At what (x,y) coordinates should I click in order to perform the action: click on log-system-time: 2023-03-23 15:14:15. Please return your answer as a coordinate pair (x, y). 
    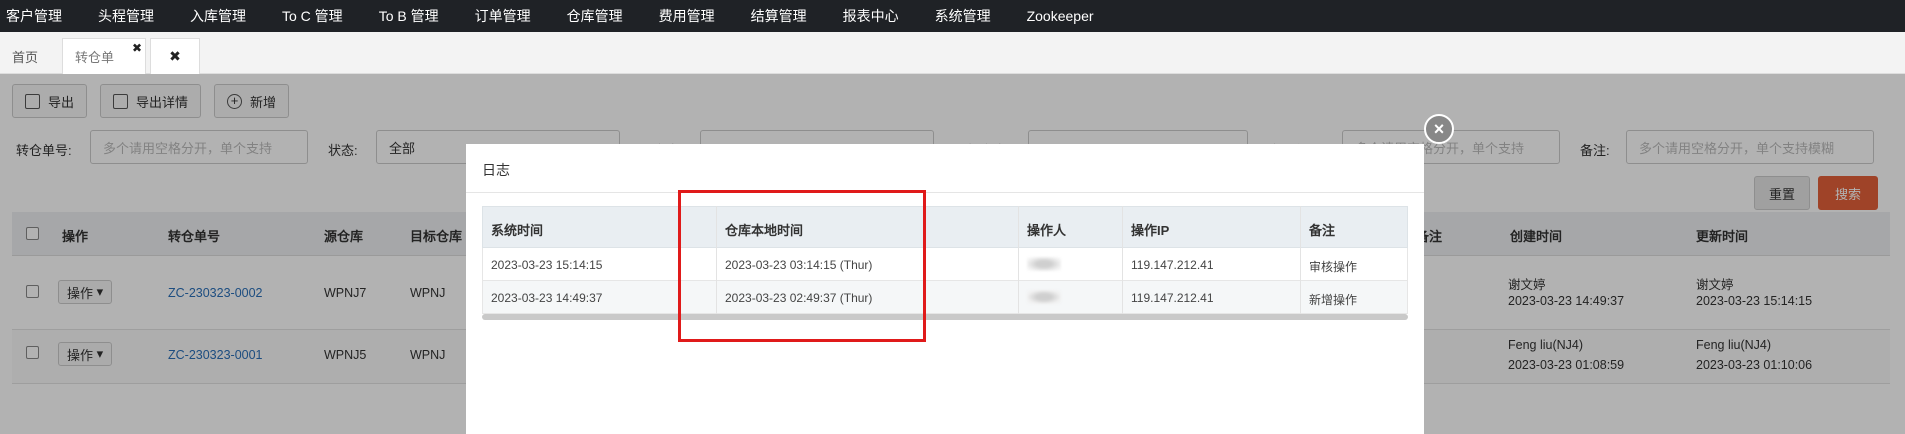
    Looking at the image, I should click on (547, 265).